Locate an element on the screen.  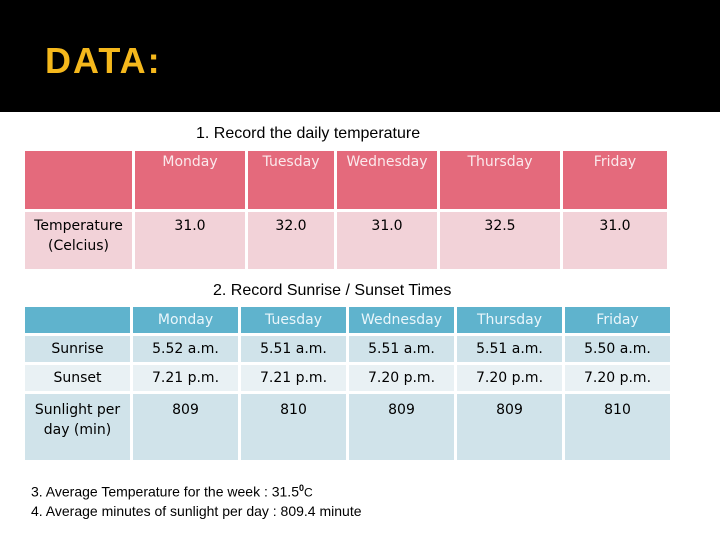
row-label: Sunlight per day (min) is located at coordinates (77, 427).